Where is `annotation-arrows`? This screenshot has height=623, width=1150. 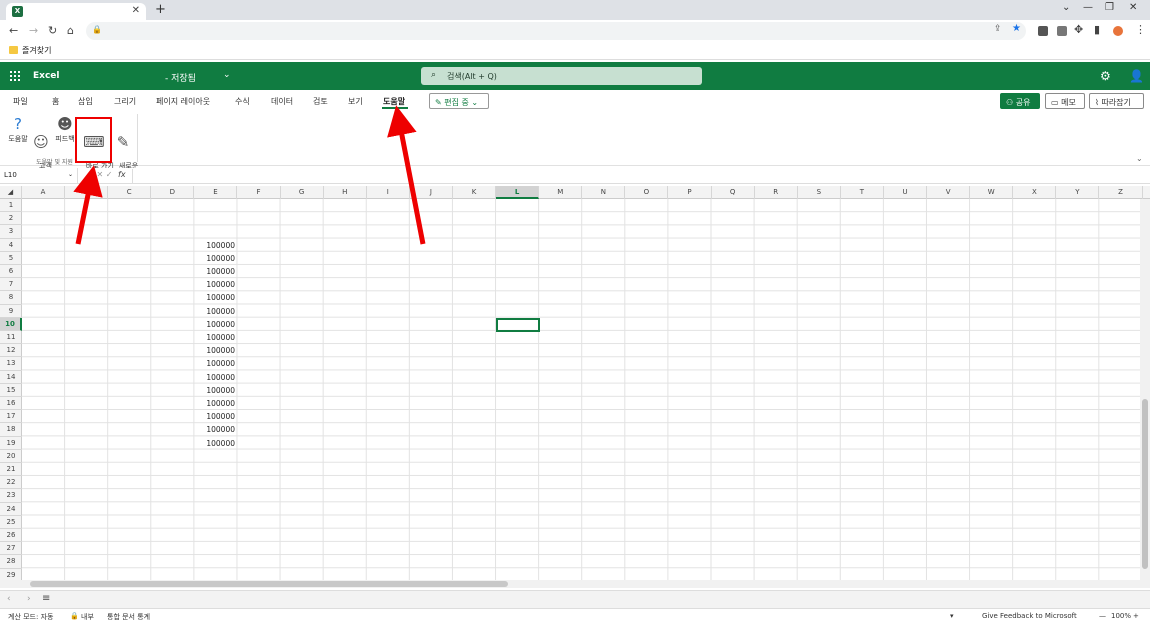 annotation-arrows is located at coordinates (249, 175).